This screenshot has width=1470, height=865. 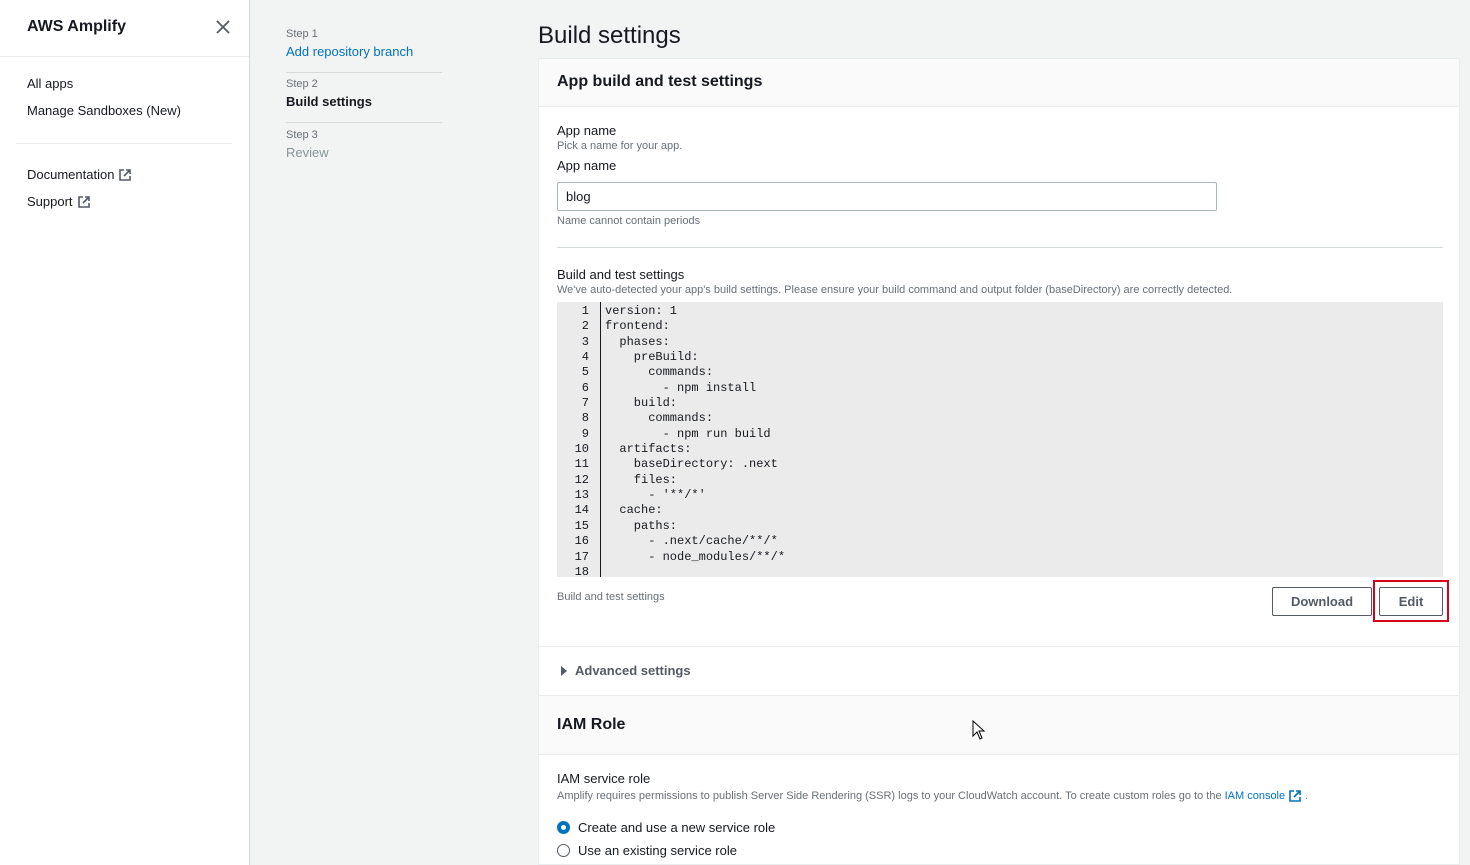 I want to click on app-name-section-desc: Pick a name for your app., so click(x=620, y=146).